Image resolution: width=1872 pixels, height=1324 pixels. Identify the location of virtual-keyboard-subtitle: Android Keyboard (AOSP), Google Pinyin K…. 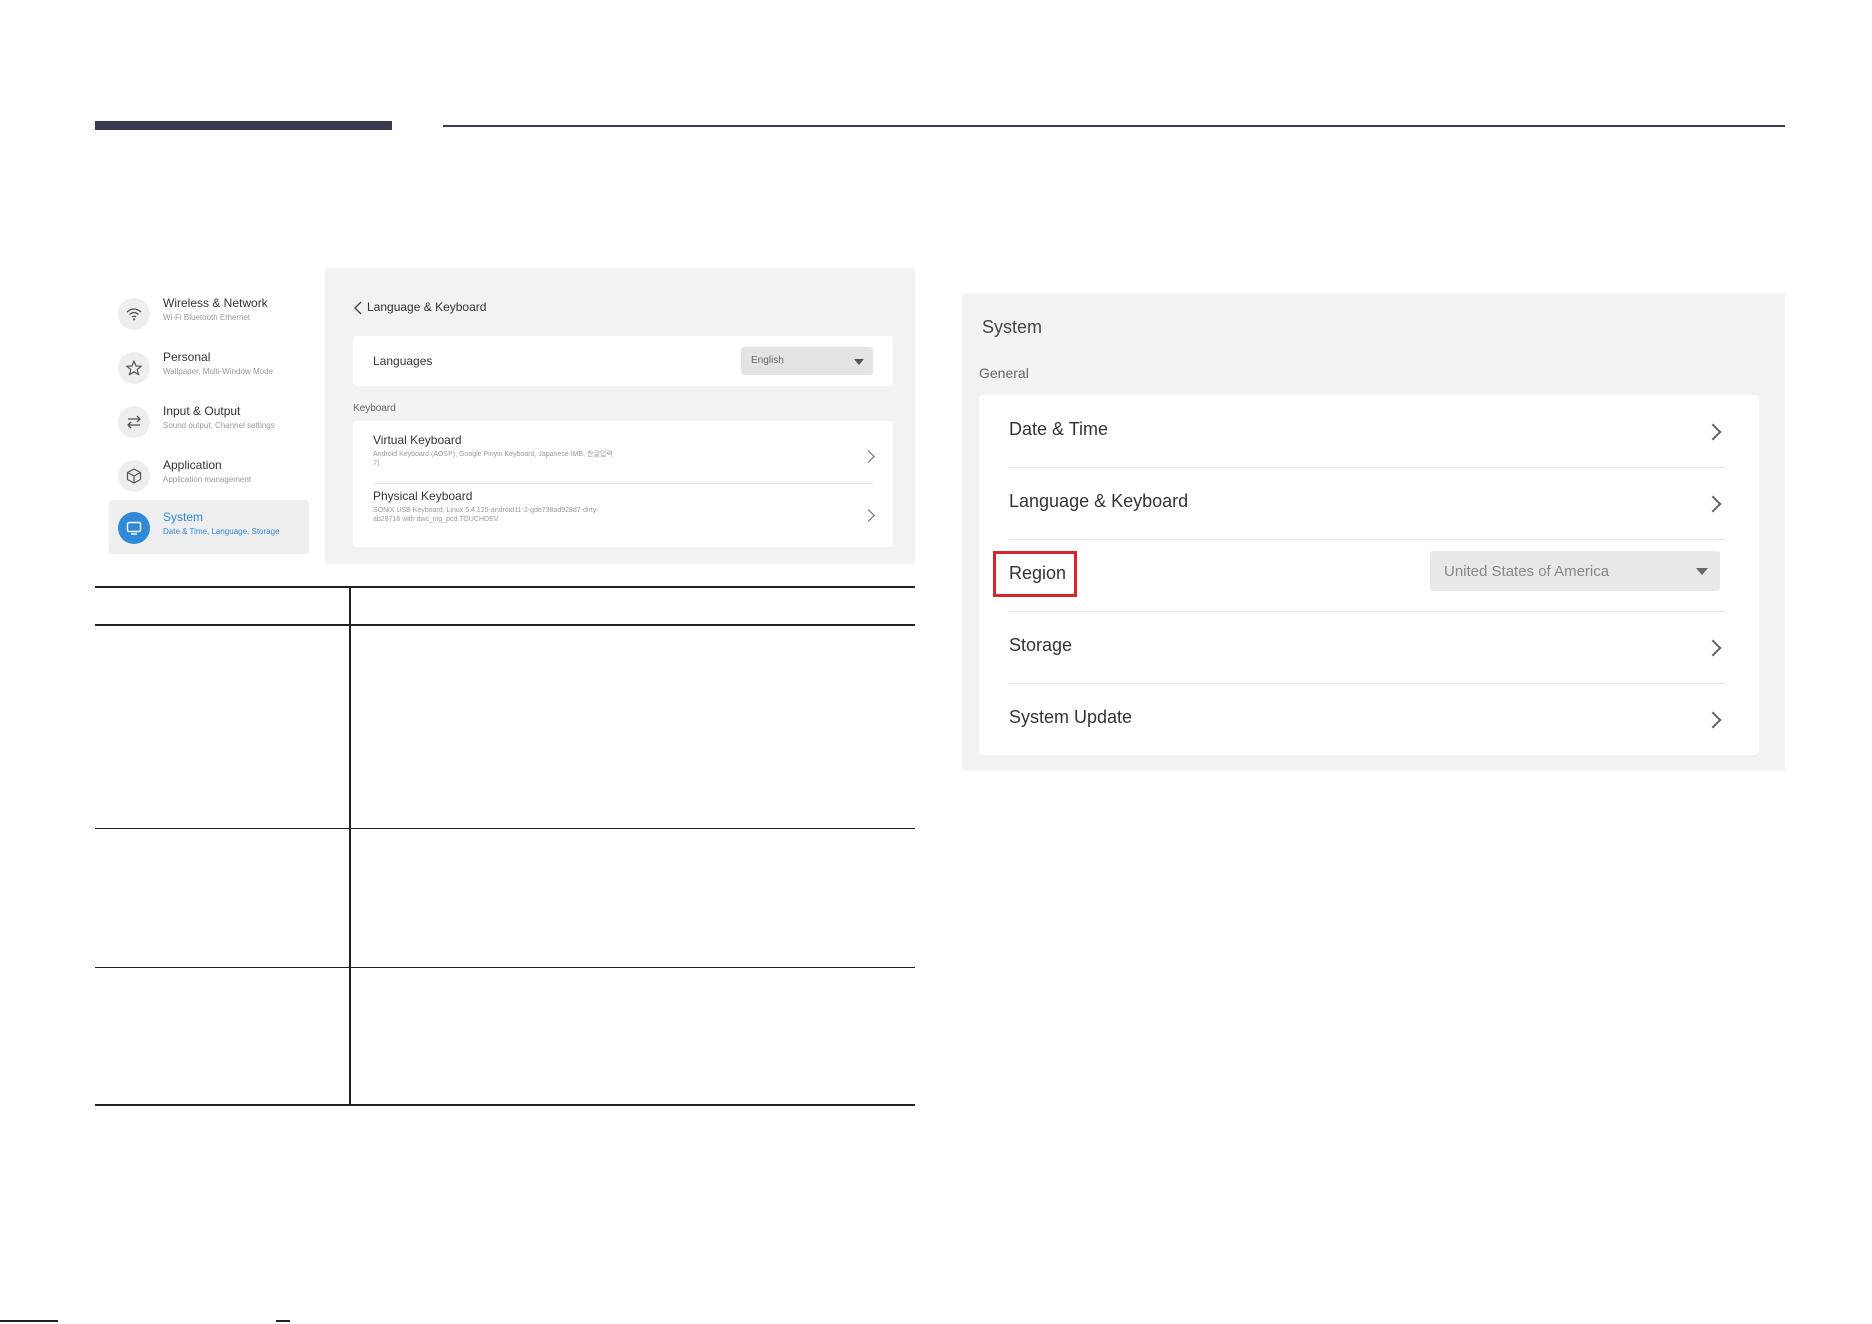
(493, 459).